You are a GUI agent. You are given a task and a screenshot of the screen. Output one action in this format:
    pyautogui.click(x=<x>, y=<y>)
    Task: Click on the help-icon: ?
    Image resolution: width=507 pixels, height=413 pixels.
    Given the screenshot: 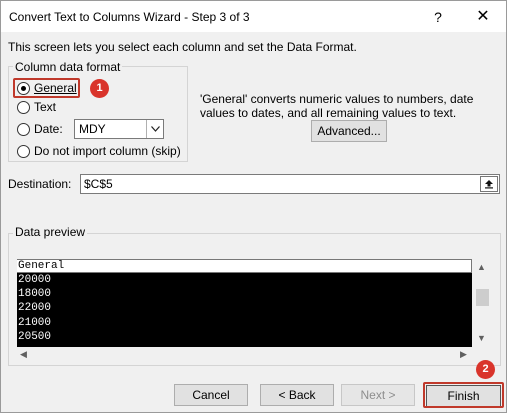 What is the action you would take?
    pyautogui.click(x=438, y=17)
    